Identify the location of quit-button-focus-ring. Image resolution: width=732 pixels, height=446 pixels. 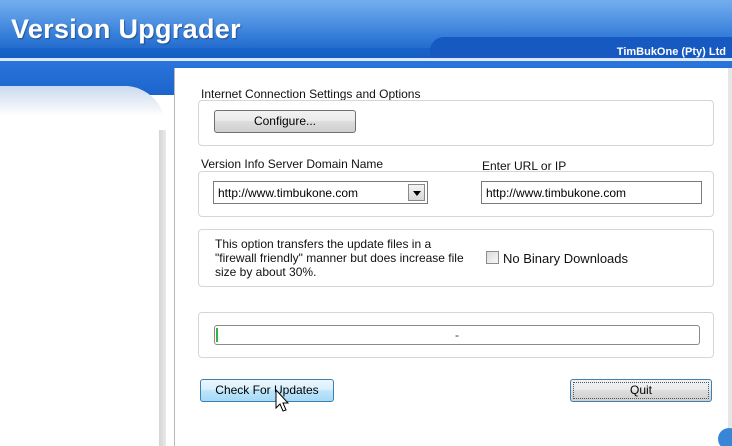
(641, 390).